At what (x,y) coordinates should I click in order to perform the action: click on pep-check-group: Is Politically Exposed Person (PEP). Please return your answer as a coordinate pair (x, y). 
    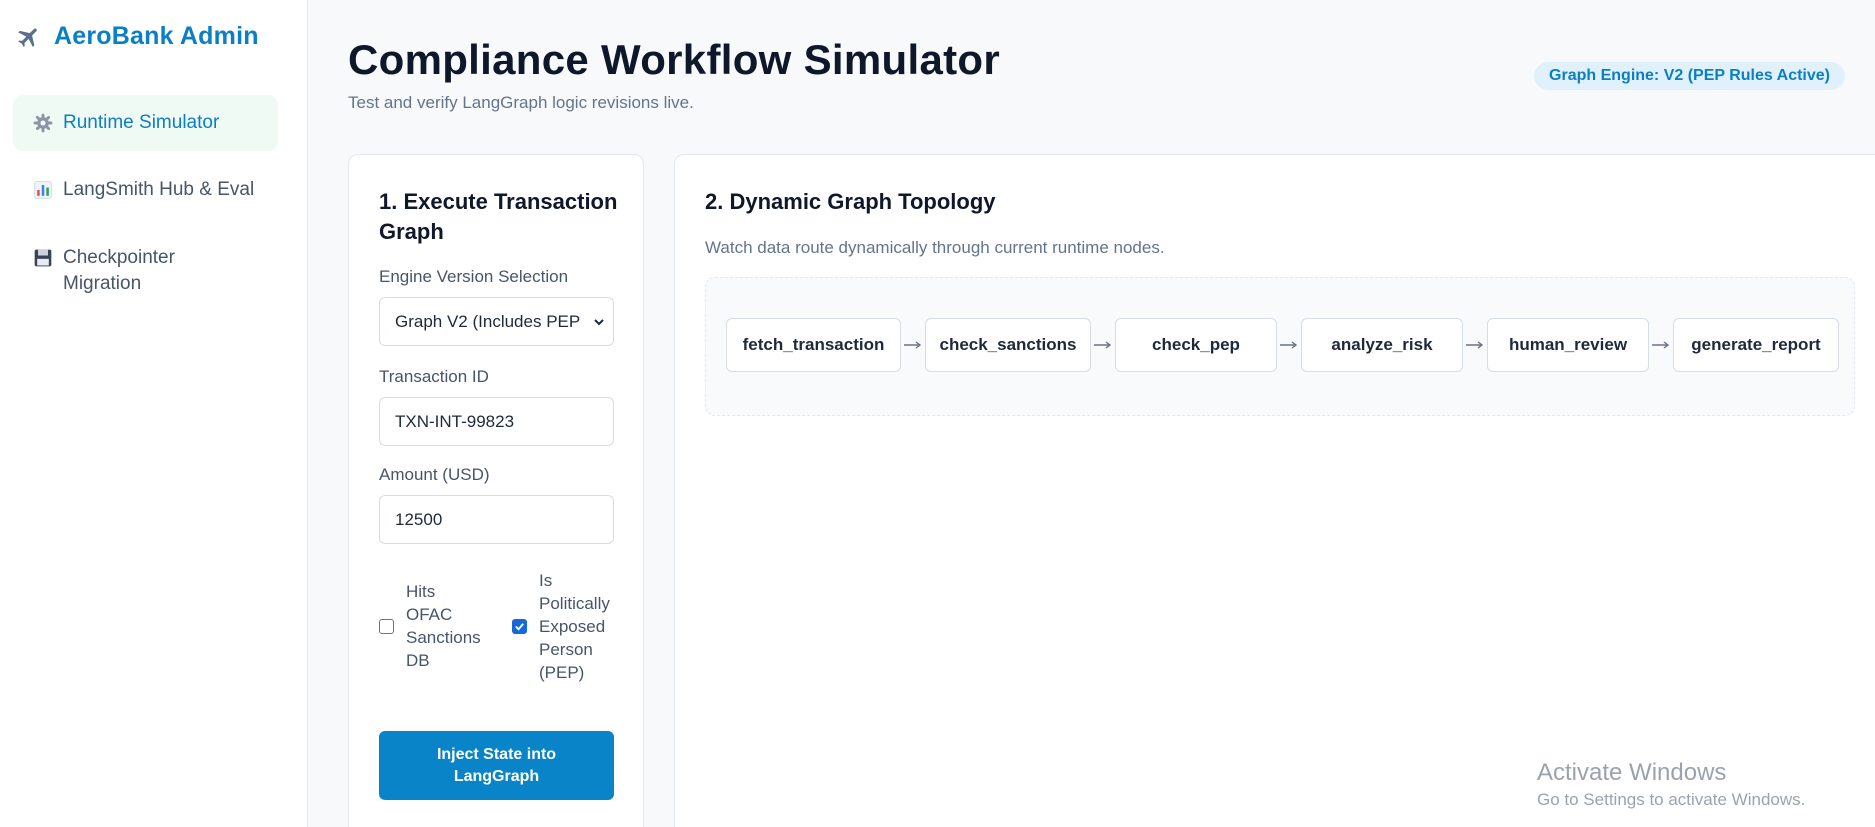
    Looking at the image, I should click on (568, 626).